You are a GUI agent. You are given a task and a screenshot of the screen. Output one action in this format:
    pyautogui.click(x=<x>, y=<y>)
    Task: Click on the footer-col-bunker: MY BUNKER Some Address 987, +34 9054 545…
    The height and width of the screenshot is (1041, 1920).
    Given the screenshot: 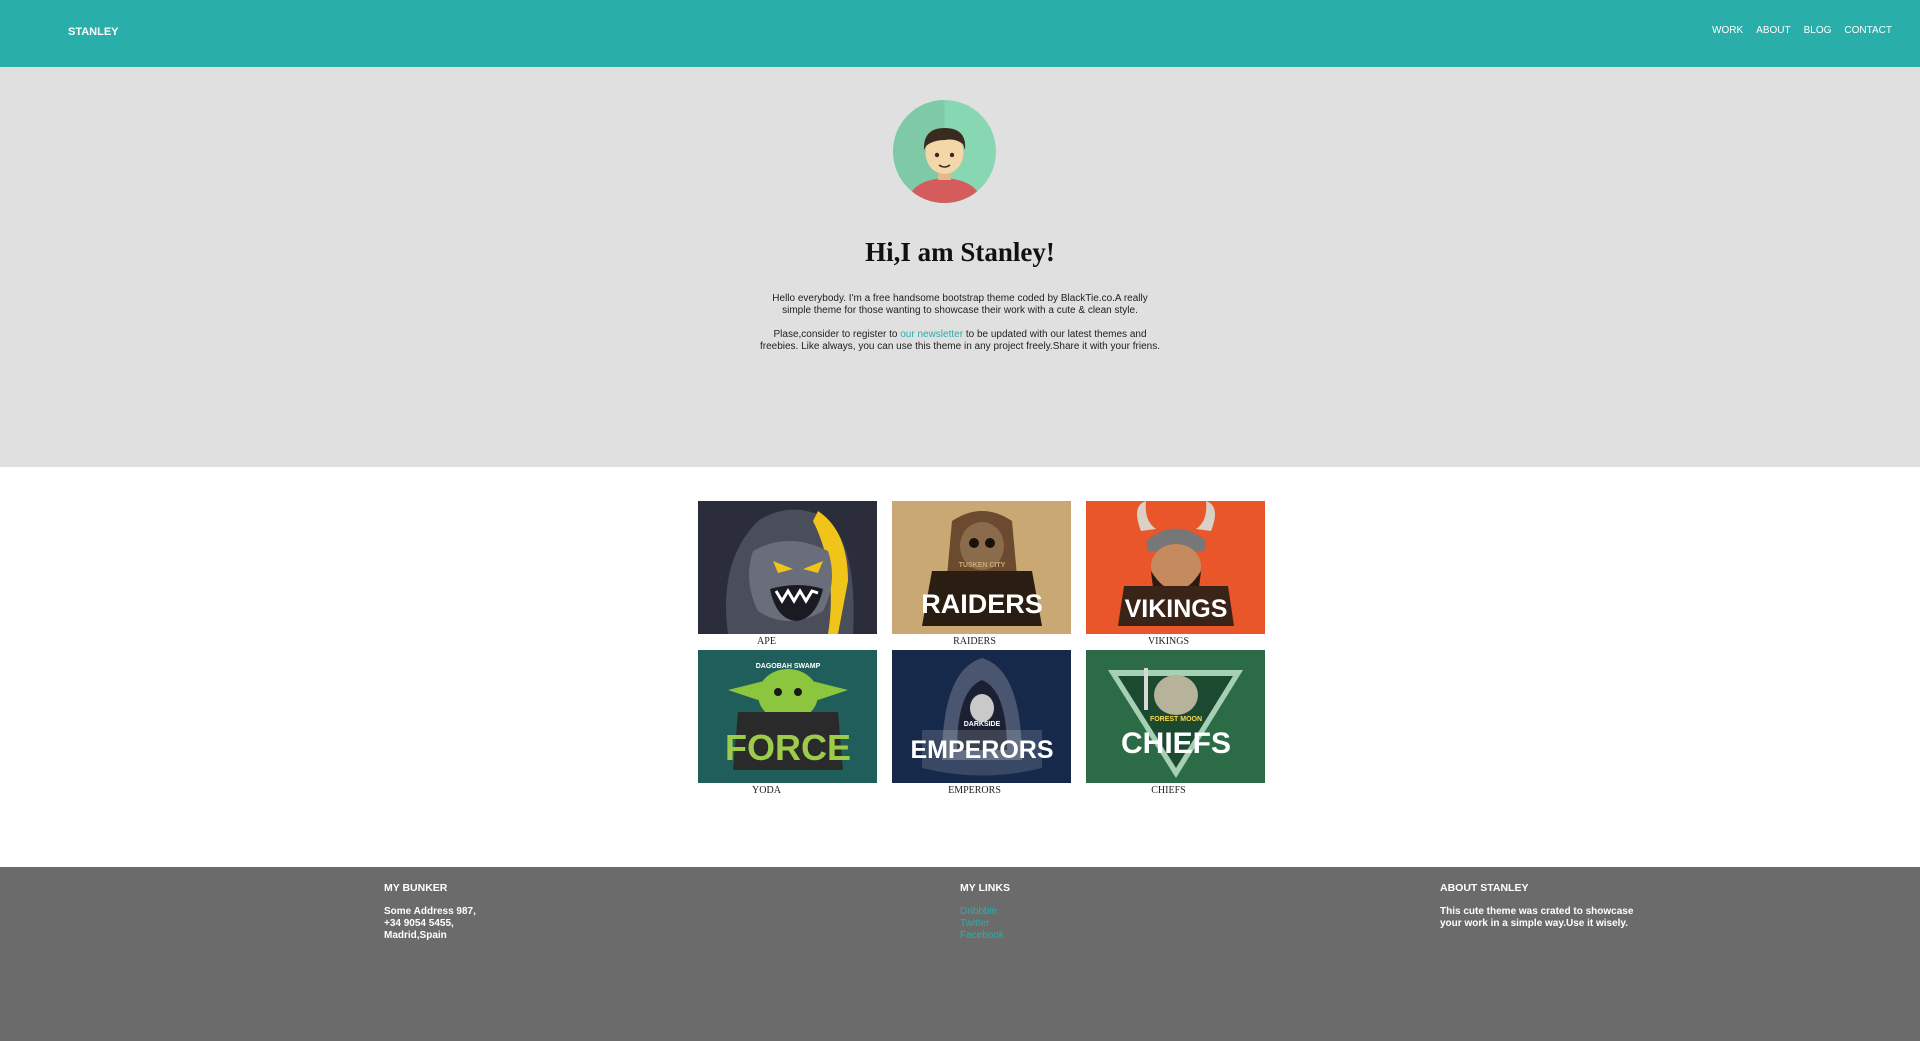 What is the action you would take?
    pyautogui.click(x=430, y=912)
    